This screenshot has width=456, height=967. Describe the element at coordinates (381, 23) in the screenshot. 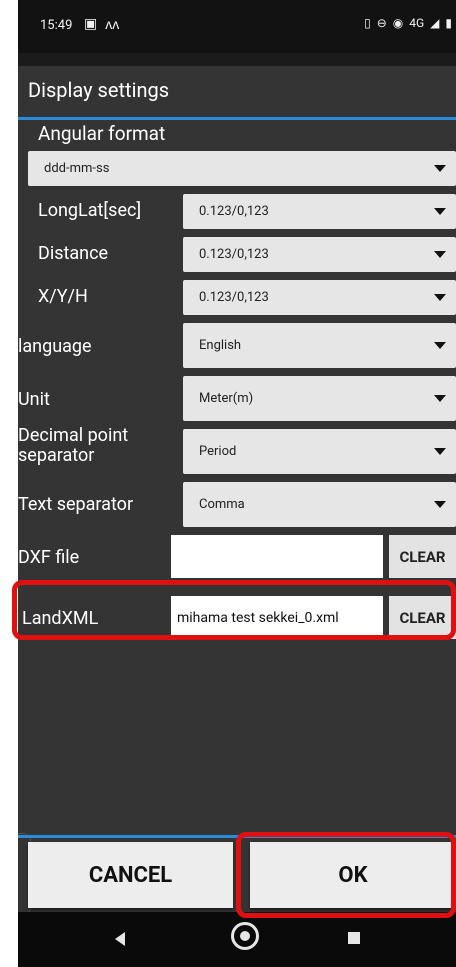

I see `dnd-icon: ⊖` at that location.